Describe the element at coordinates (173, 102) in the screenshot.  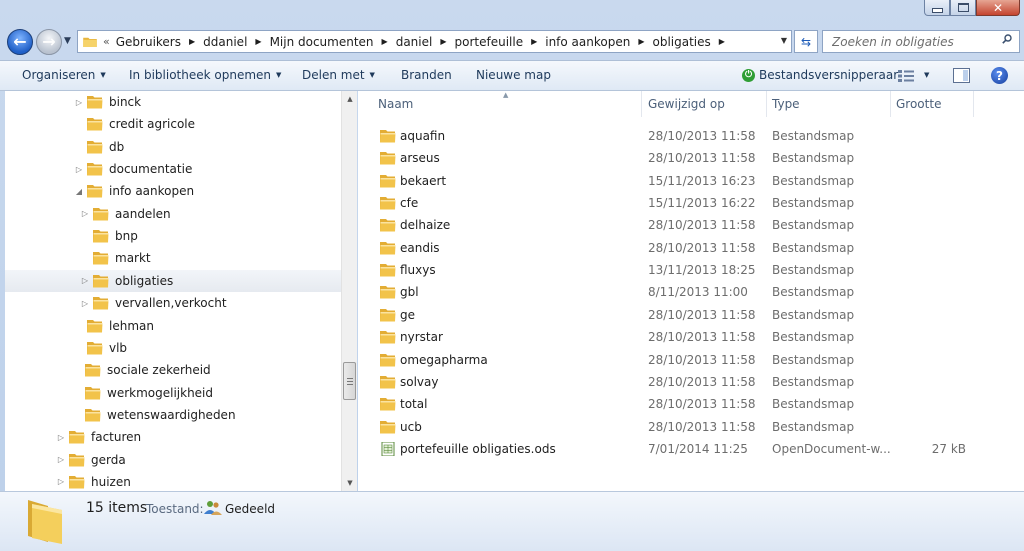
I see `tree-item: ▷ binck` at that location.